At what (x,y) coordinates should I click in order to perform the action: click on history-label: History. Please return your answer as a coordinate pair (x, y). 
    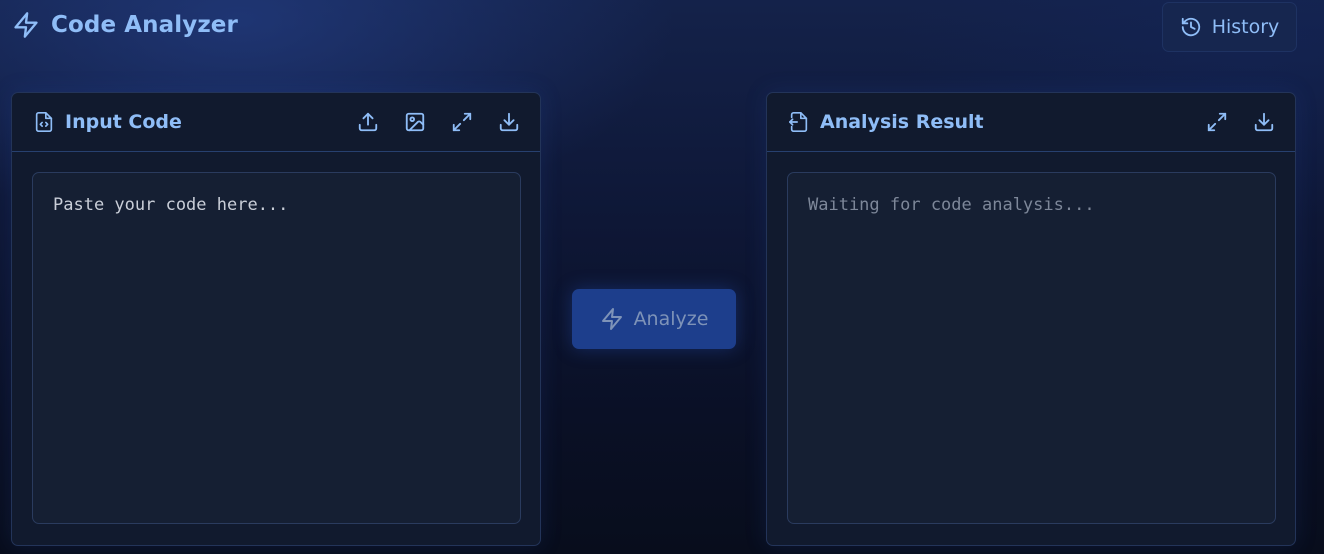
    Looking at the image, I should click on (1245, 27).